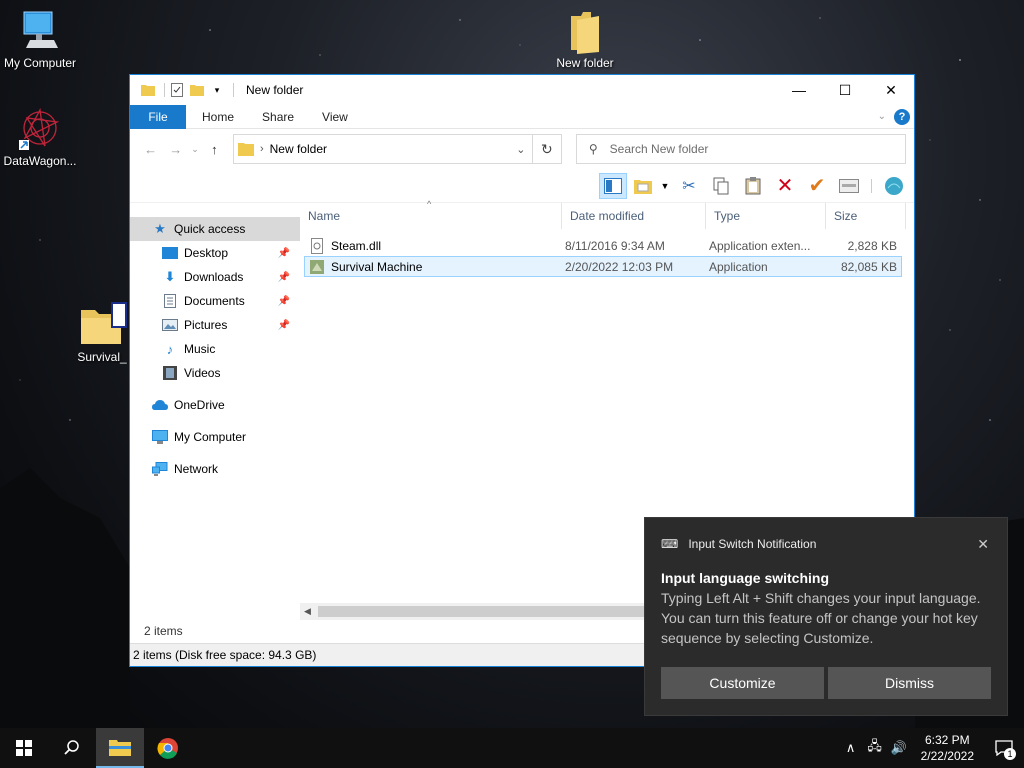  I want to click on file-explorer-taskbar-button, so click(120, 748).